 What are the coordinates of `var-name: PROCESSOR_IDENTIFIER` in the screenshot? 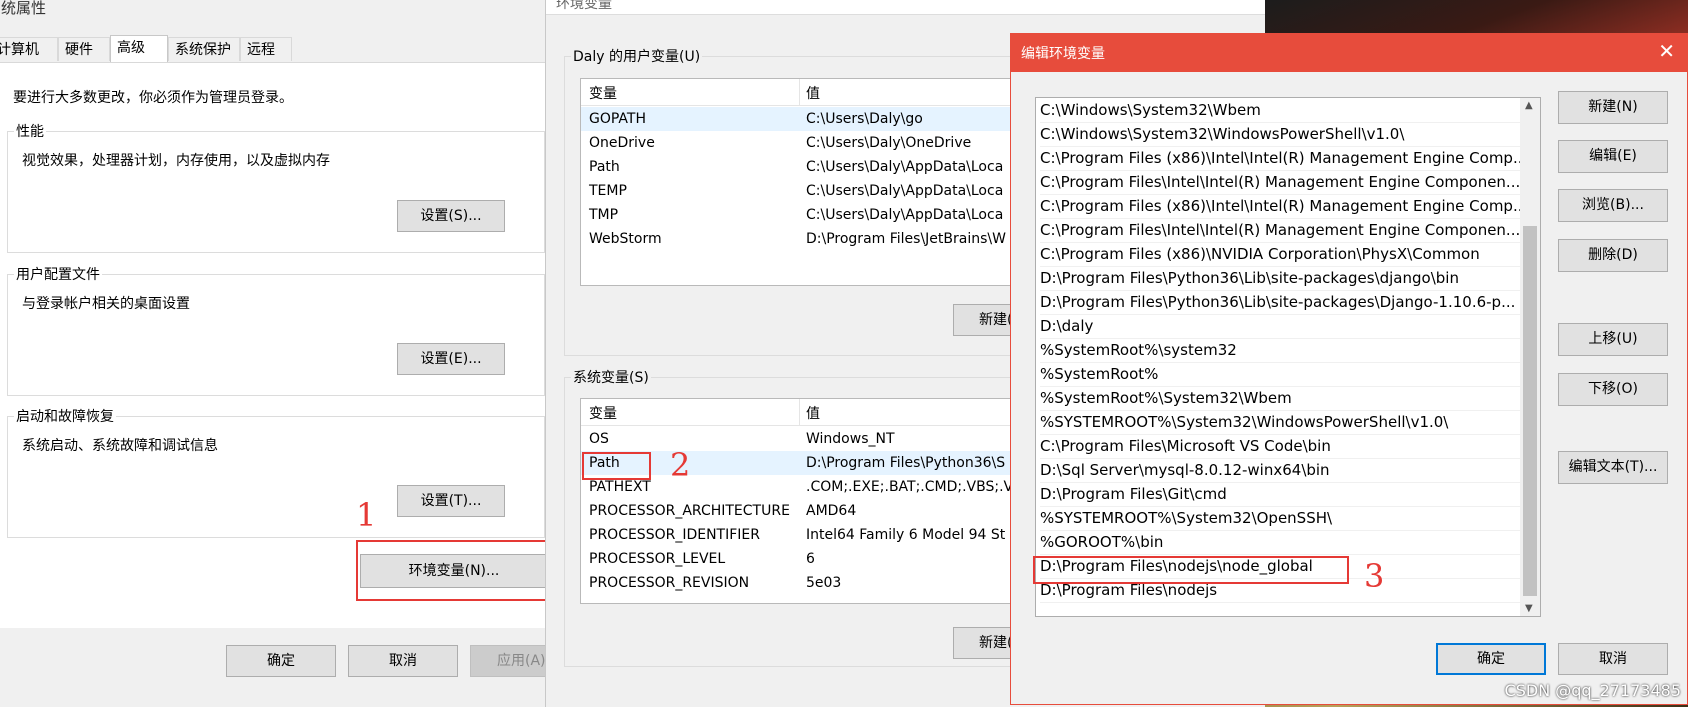 It's located at (674, 535).